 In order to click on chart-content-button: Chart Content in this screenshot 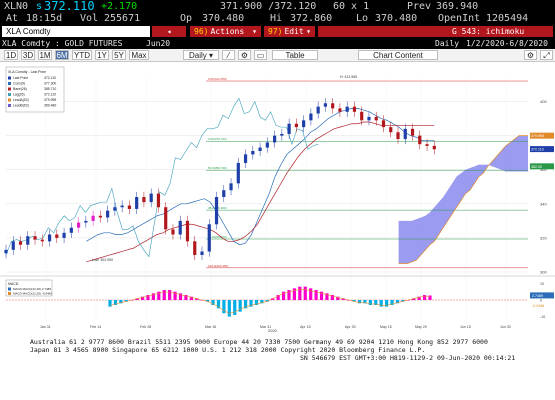, I will do `click(398, 55)`.